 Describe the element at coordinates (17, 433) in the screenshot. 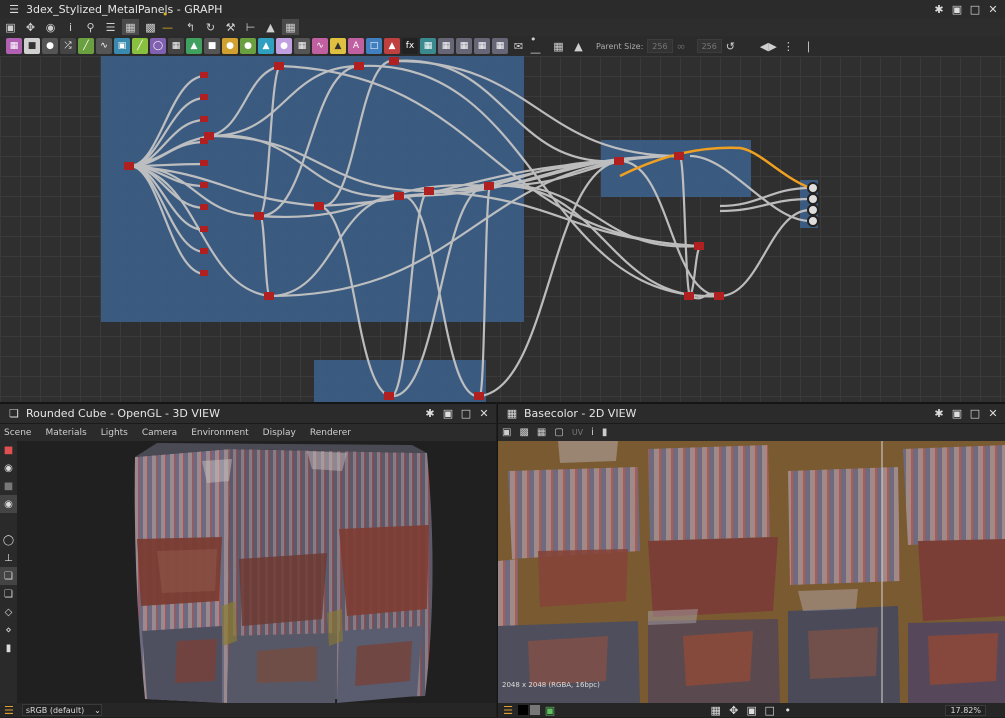

I see `menu-scene: Scene` at that location.